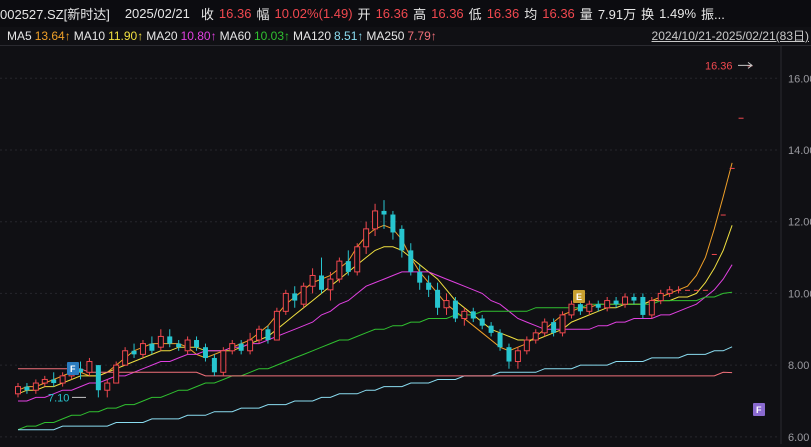  Describe the element at coordinates (235, 13) in the screenshot. I see `close-value: 16.36` at that location.